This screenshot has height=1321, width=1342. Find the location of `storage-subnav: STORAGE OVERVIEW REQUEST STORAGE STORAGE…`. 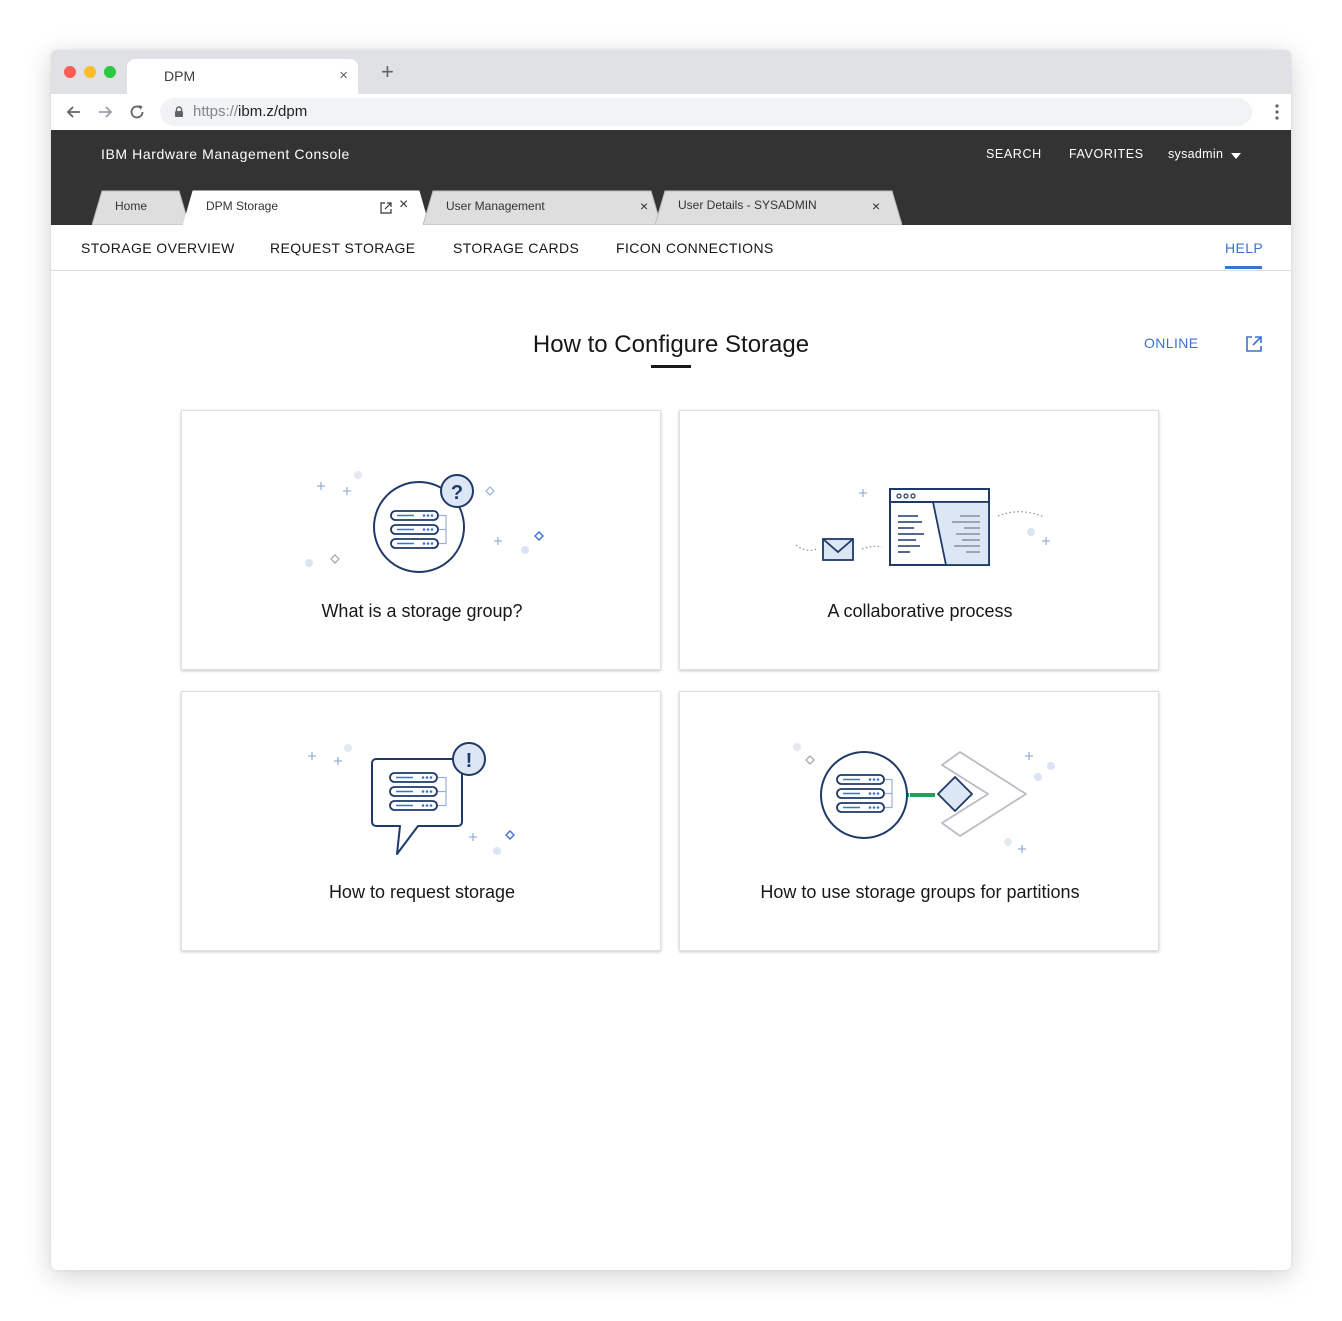

storage-subnav: STORAGE OVERVIEW REQUEST STORAGE STORAGE… is located at coordinates (671, 248).